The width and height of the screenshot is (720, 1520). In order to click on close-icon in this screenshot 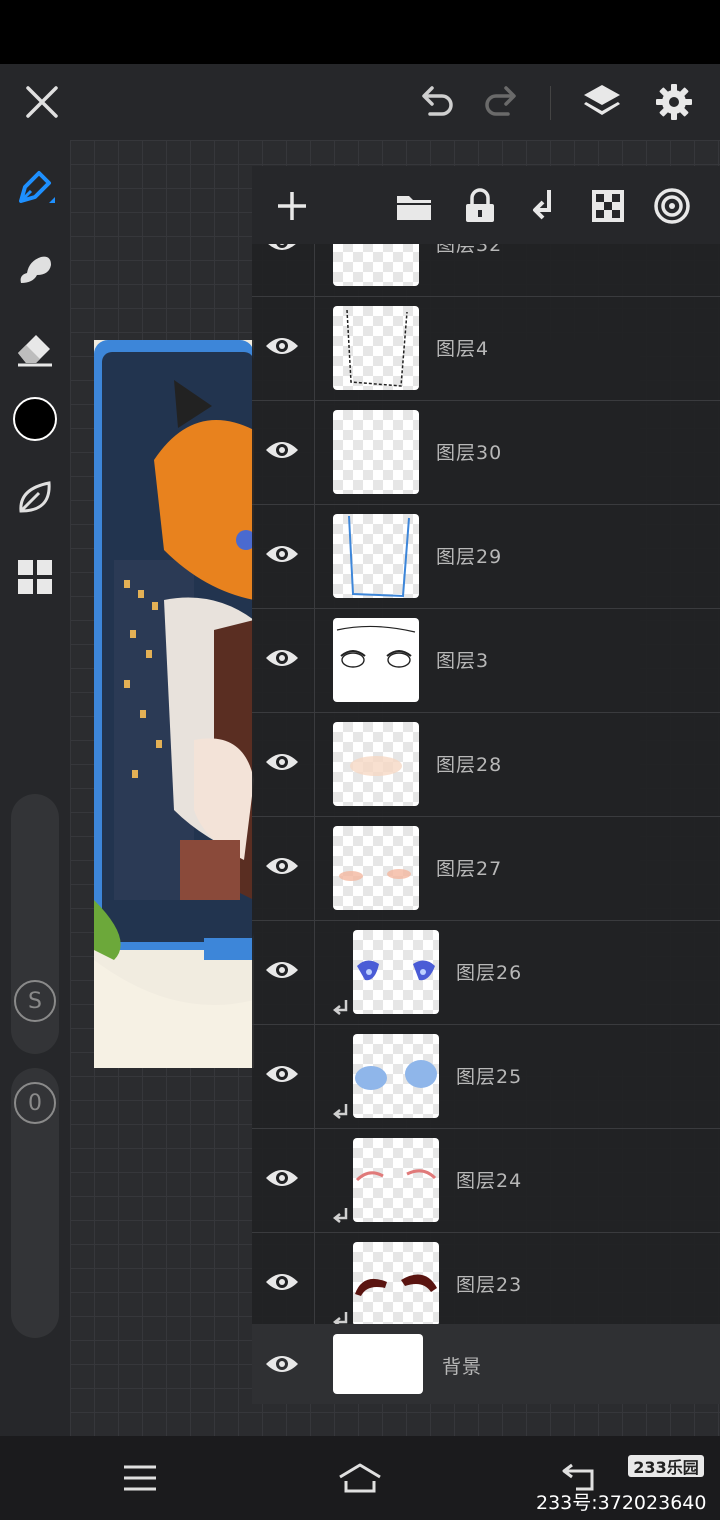, I will do `click(42, 102)`.